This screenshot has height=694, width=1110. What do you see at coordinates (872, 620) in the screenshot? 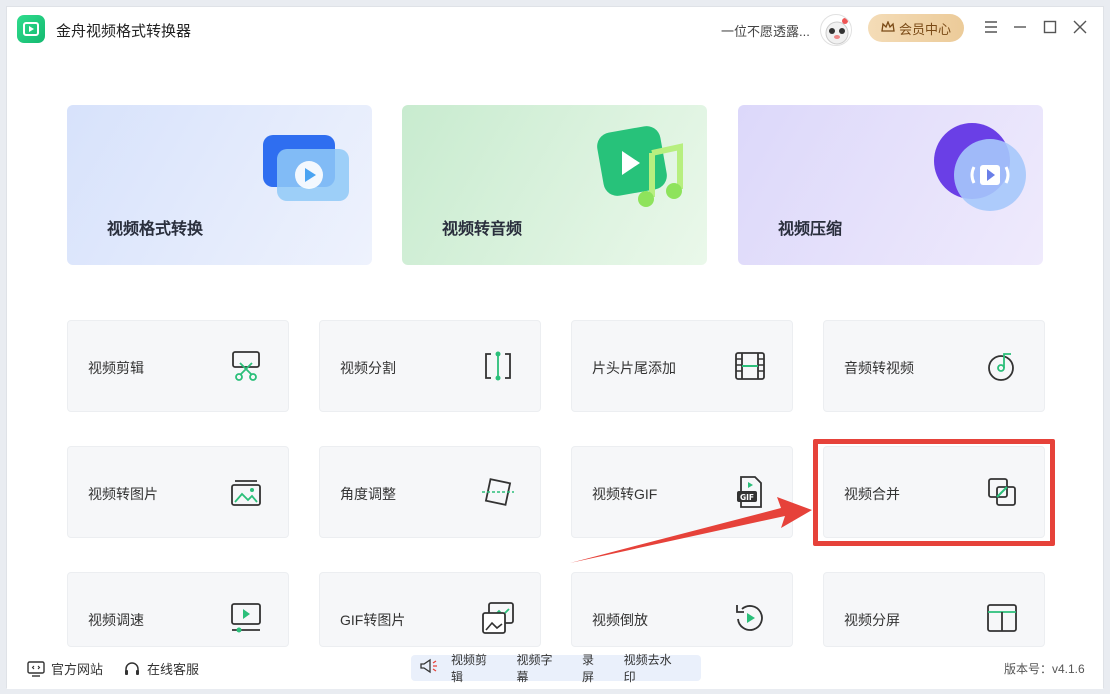
I see `tool-label: 视频分屏` at bounding box center [872, 620].